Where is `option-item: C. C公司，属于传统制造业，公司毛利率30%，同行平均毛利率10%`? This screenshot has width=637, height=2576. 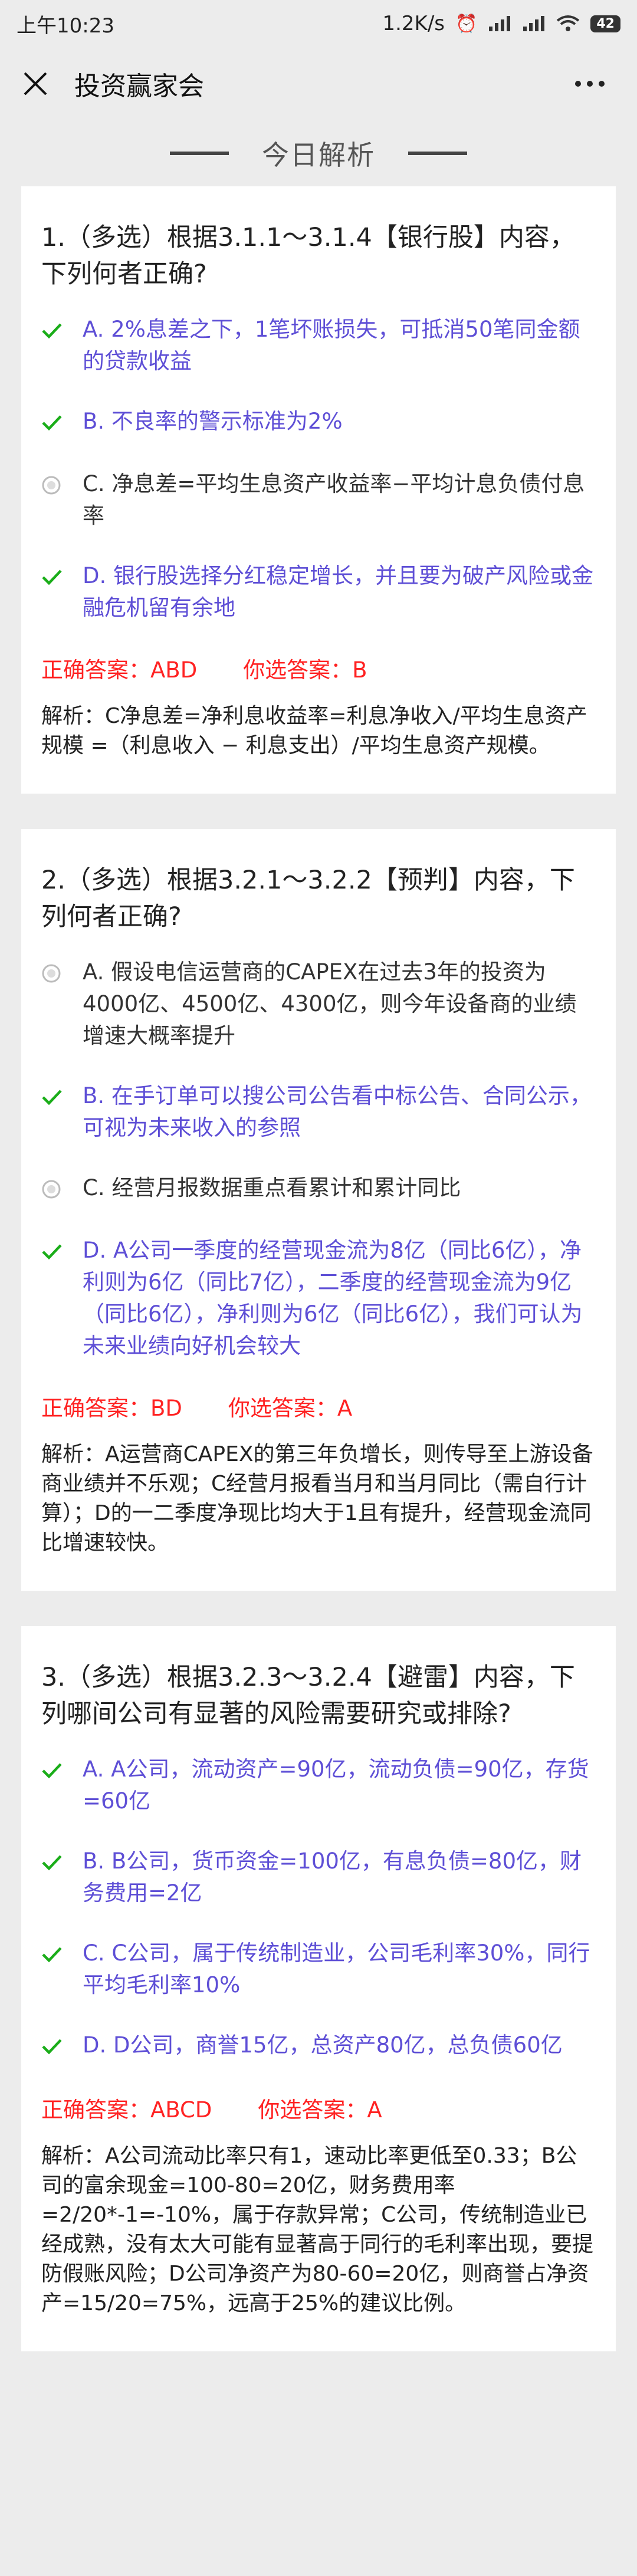
option-item: C. C公司，属于传统制造业，公司毛利率30%，同行平均毛利率10% is located at coordinates (318, 1969).